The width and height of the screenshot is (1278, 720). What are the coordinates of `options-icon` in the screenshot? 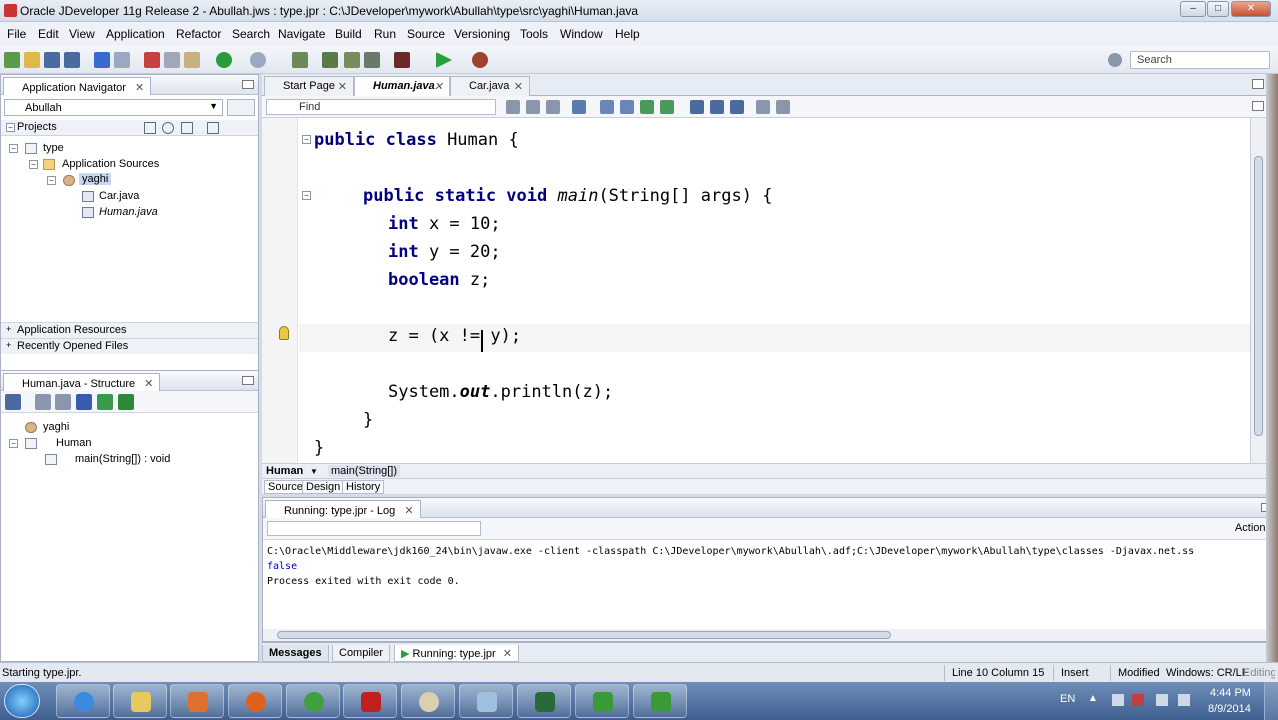 It's located at (213, 128).